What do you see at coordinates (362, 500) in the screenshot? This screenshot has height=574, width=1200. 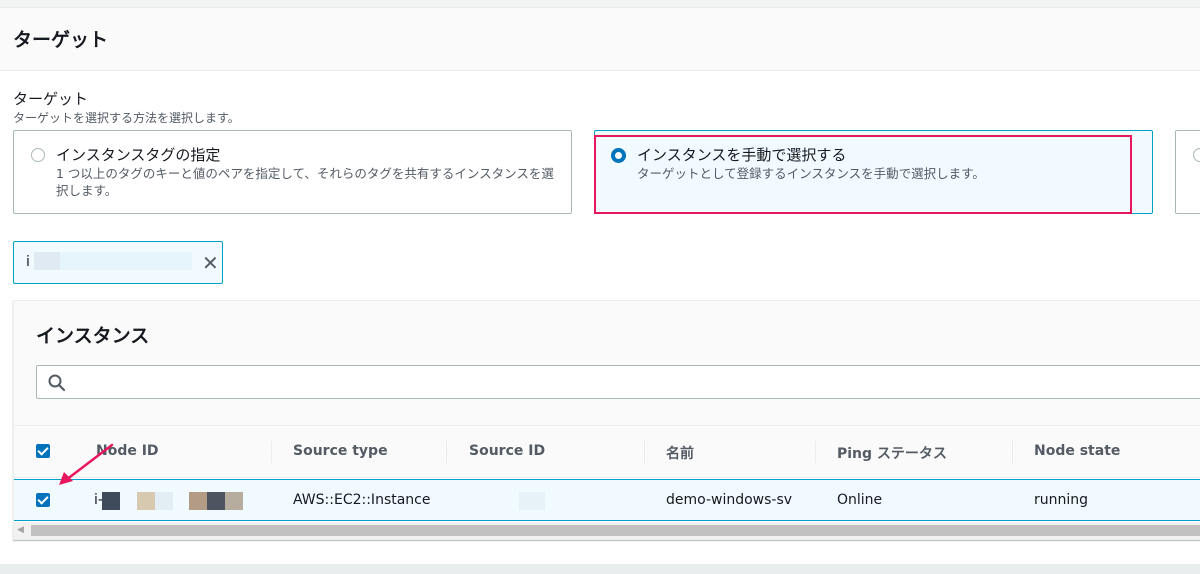 I see `source-type-cell: AWS::EC2::Instance` at bounding box center [362, 500].